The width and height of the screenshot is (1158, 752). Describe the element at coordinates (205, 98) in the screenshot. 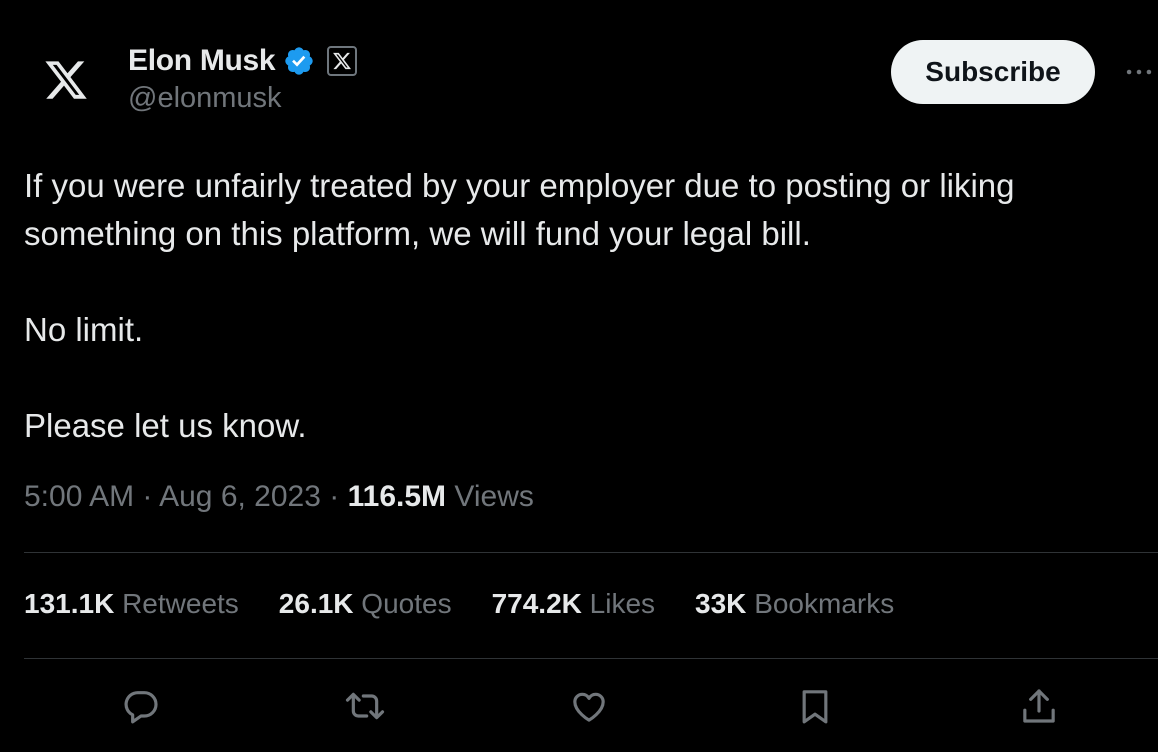

I see `author-handle: @elonmusk` at that location.